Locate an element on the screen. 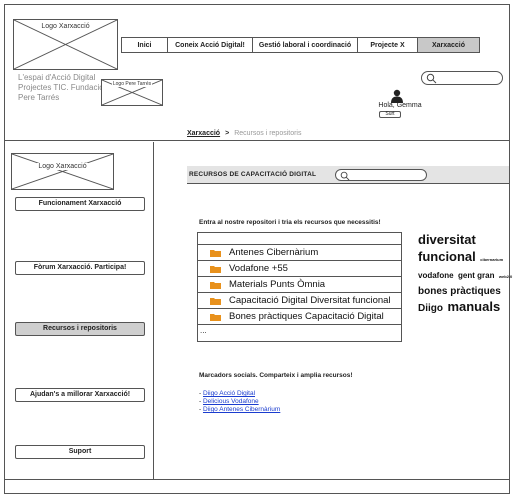  tag-link: Diigo is located at coordinates (430, 308).